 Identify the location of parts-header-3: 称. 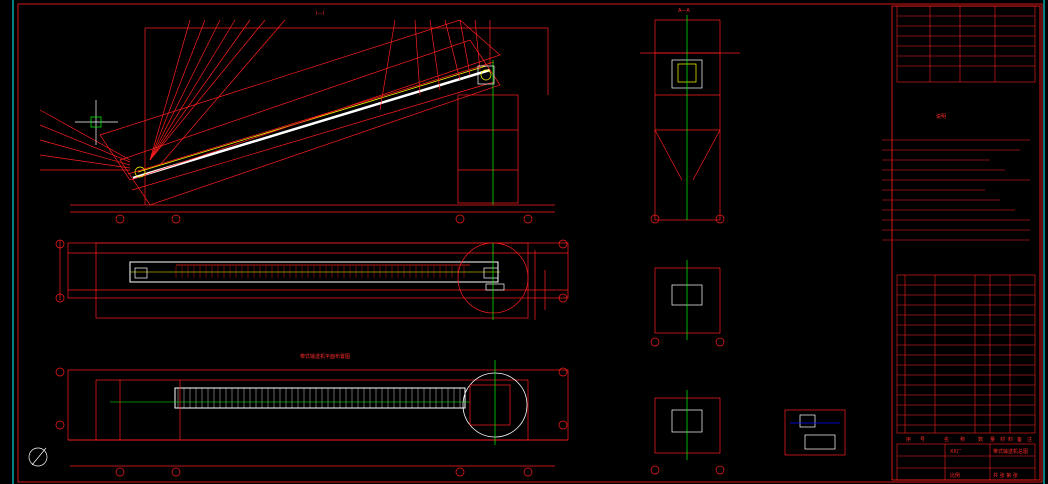
(962, 439).